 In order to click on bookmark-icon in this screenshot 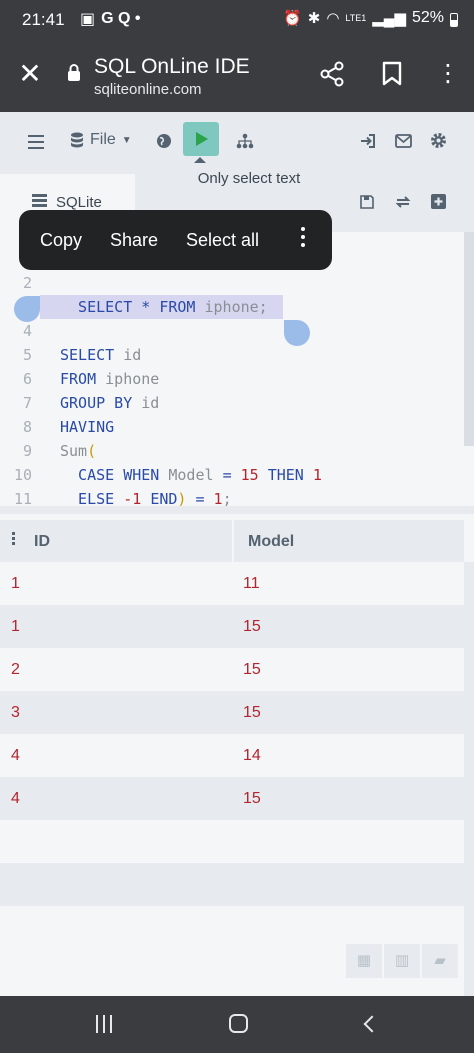, I will do `click(392, 74)`.